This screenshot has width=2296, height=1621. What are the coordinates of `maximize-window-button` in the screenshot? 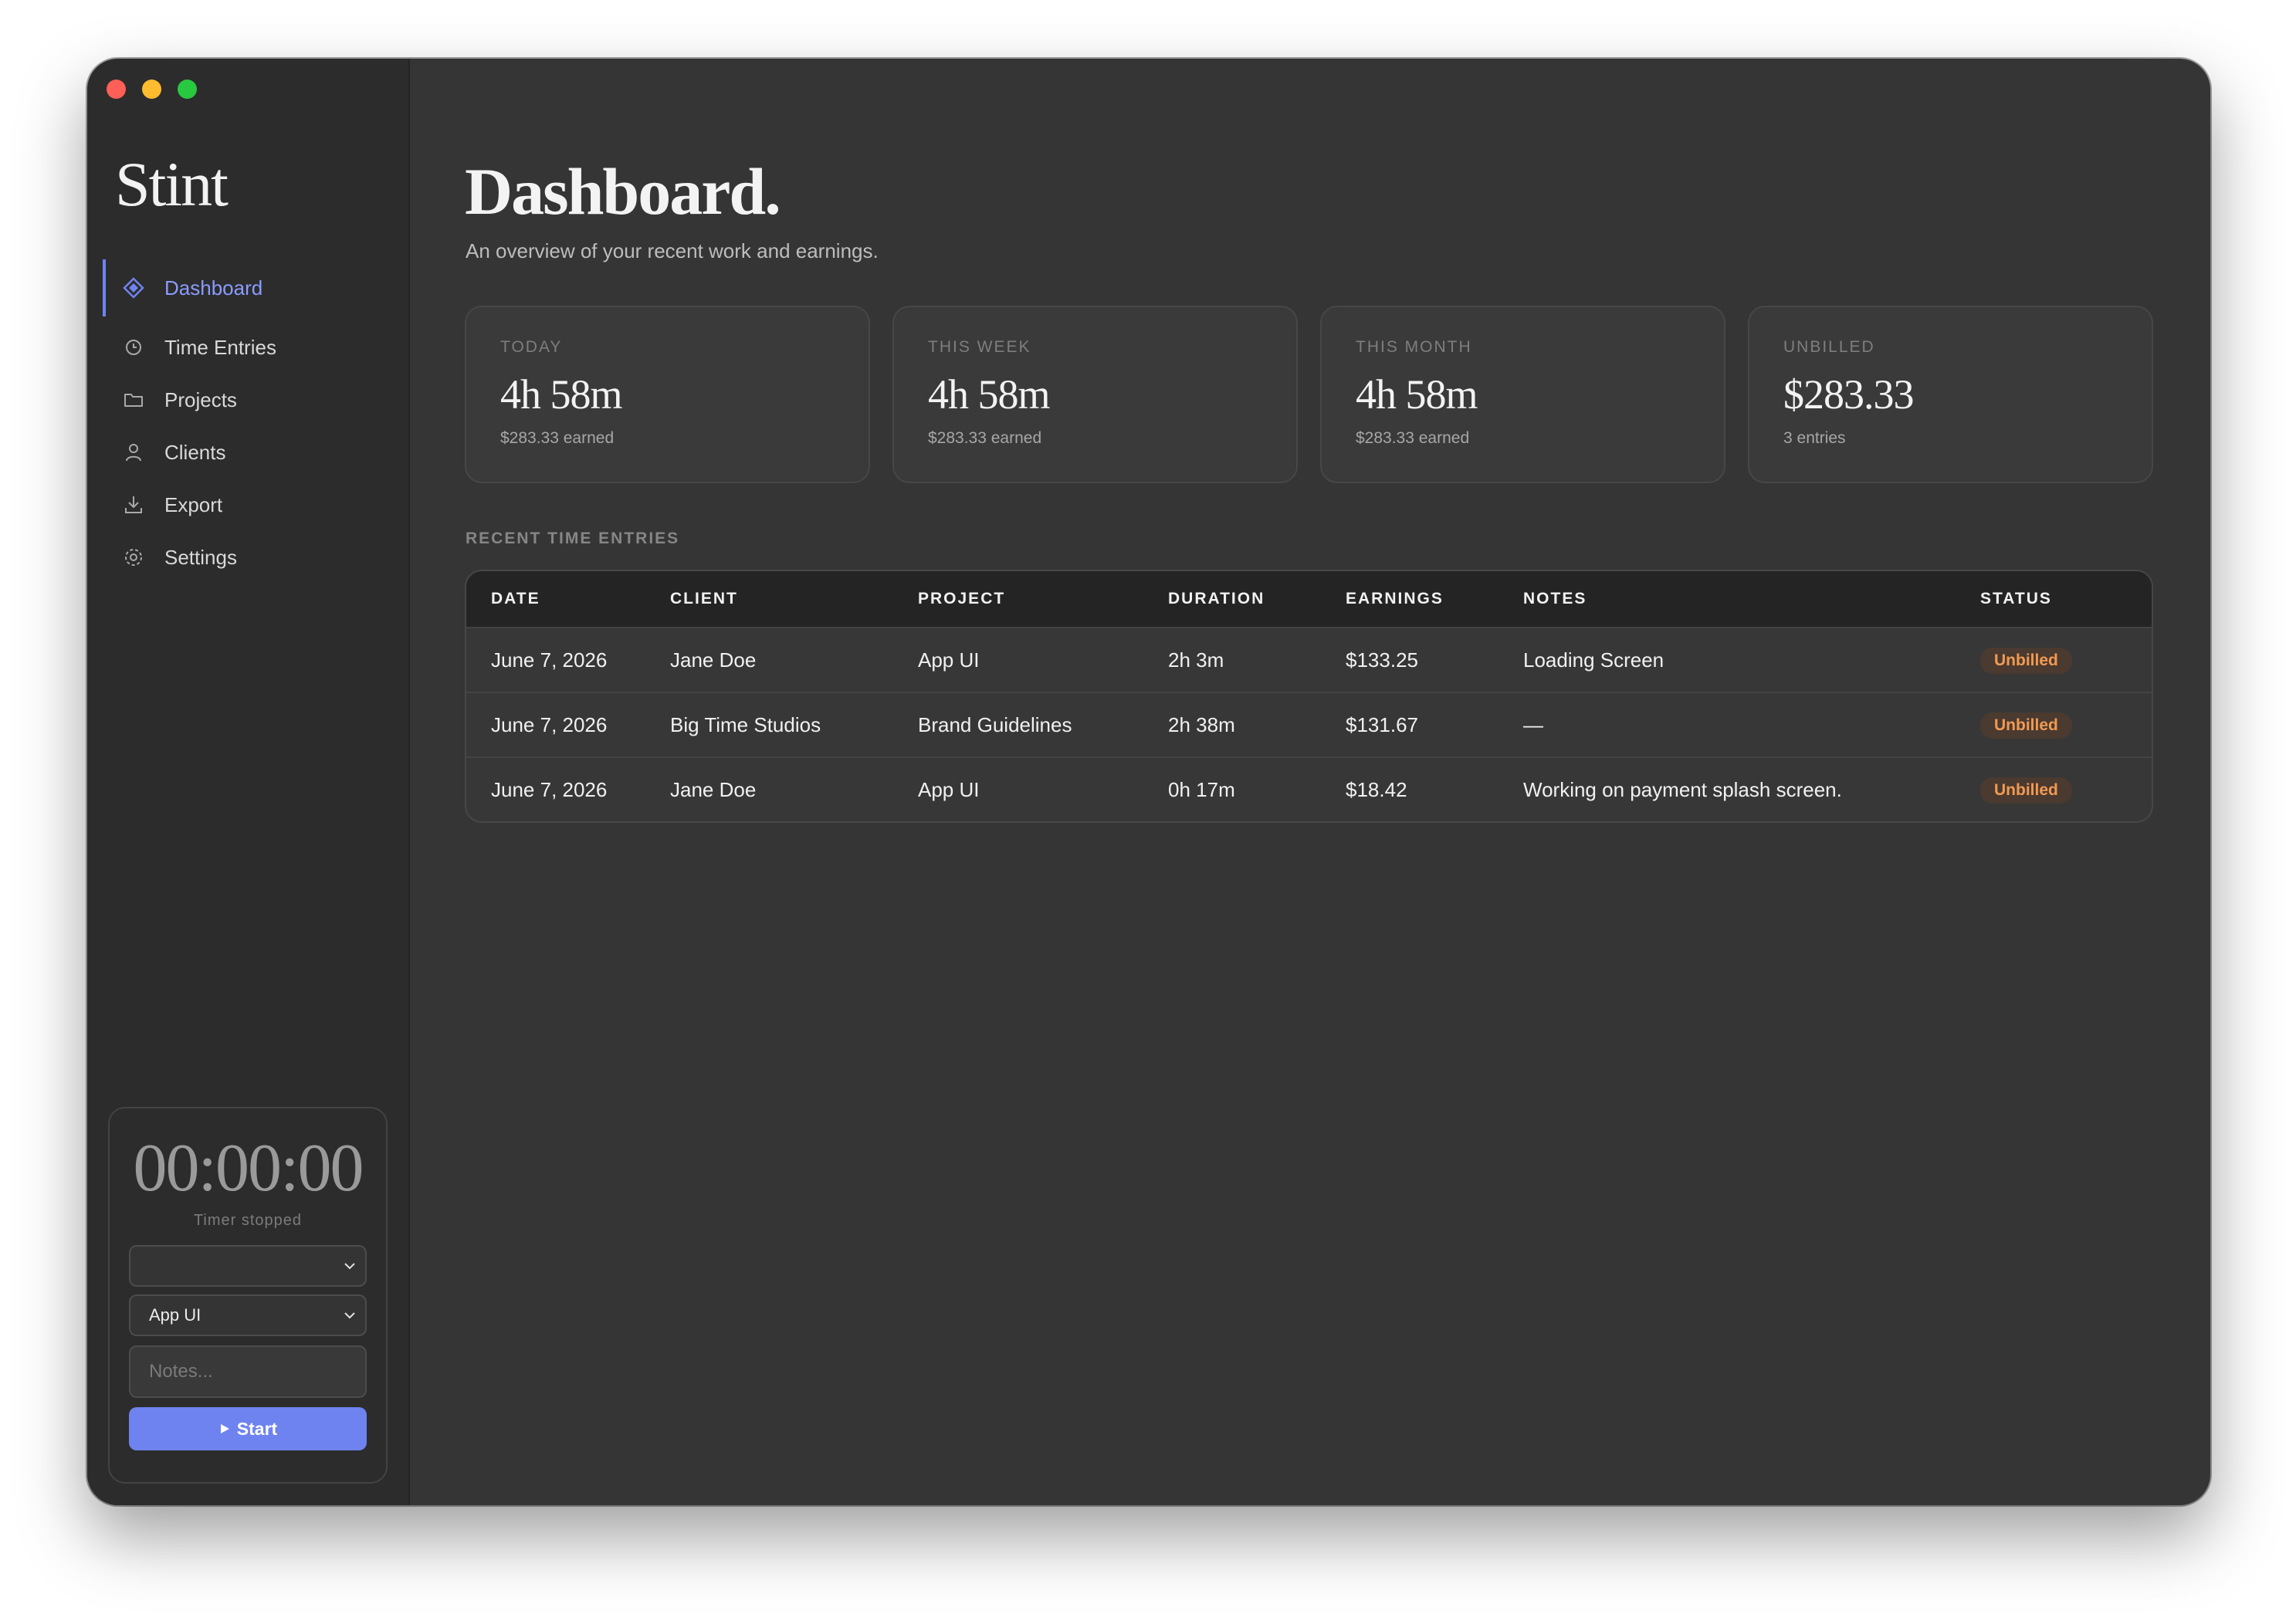 It's located at (187, 89).